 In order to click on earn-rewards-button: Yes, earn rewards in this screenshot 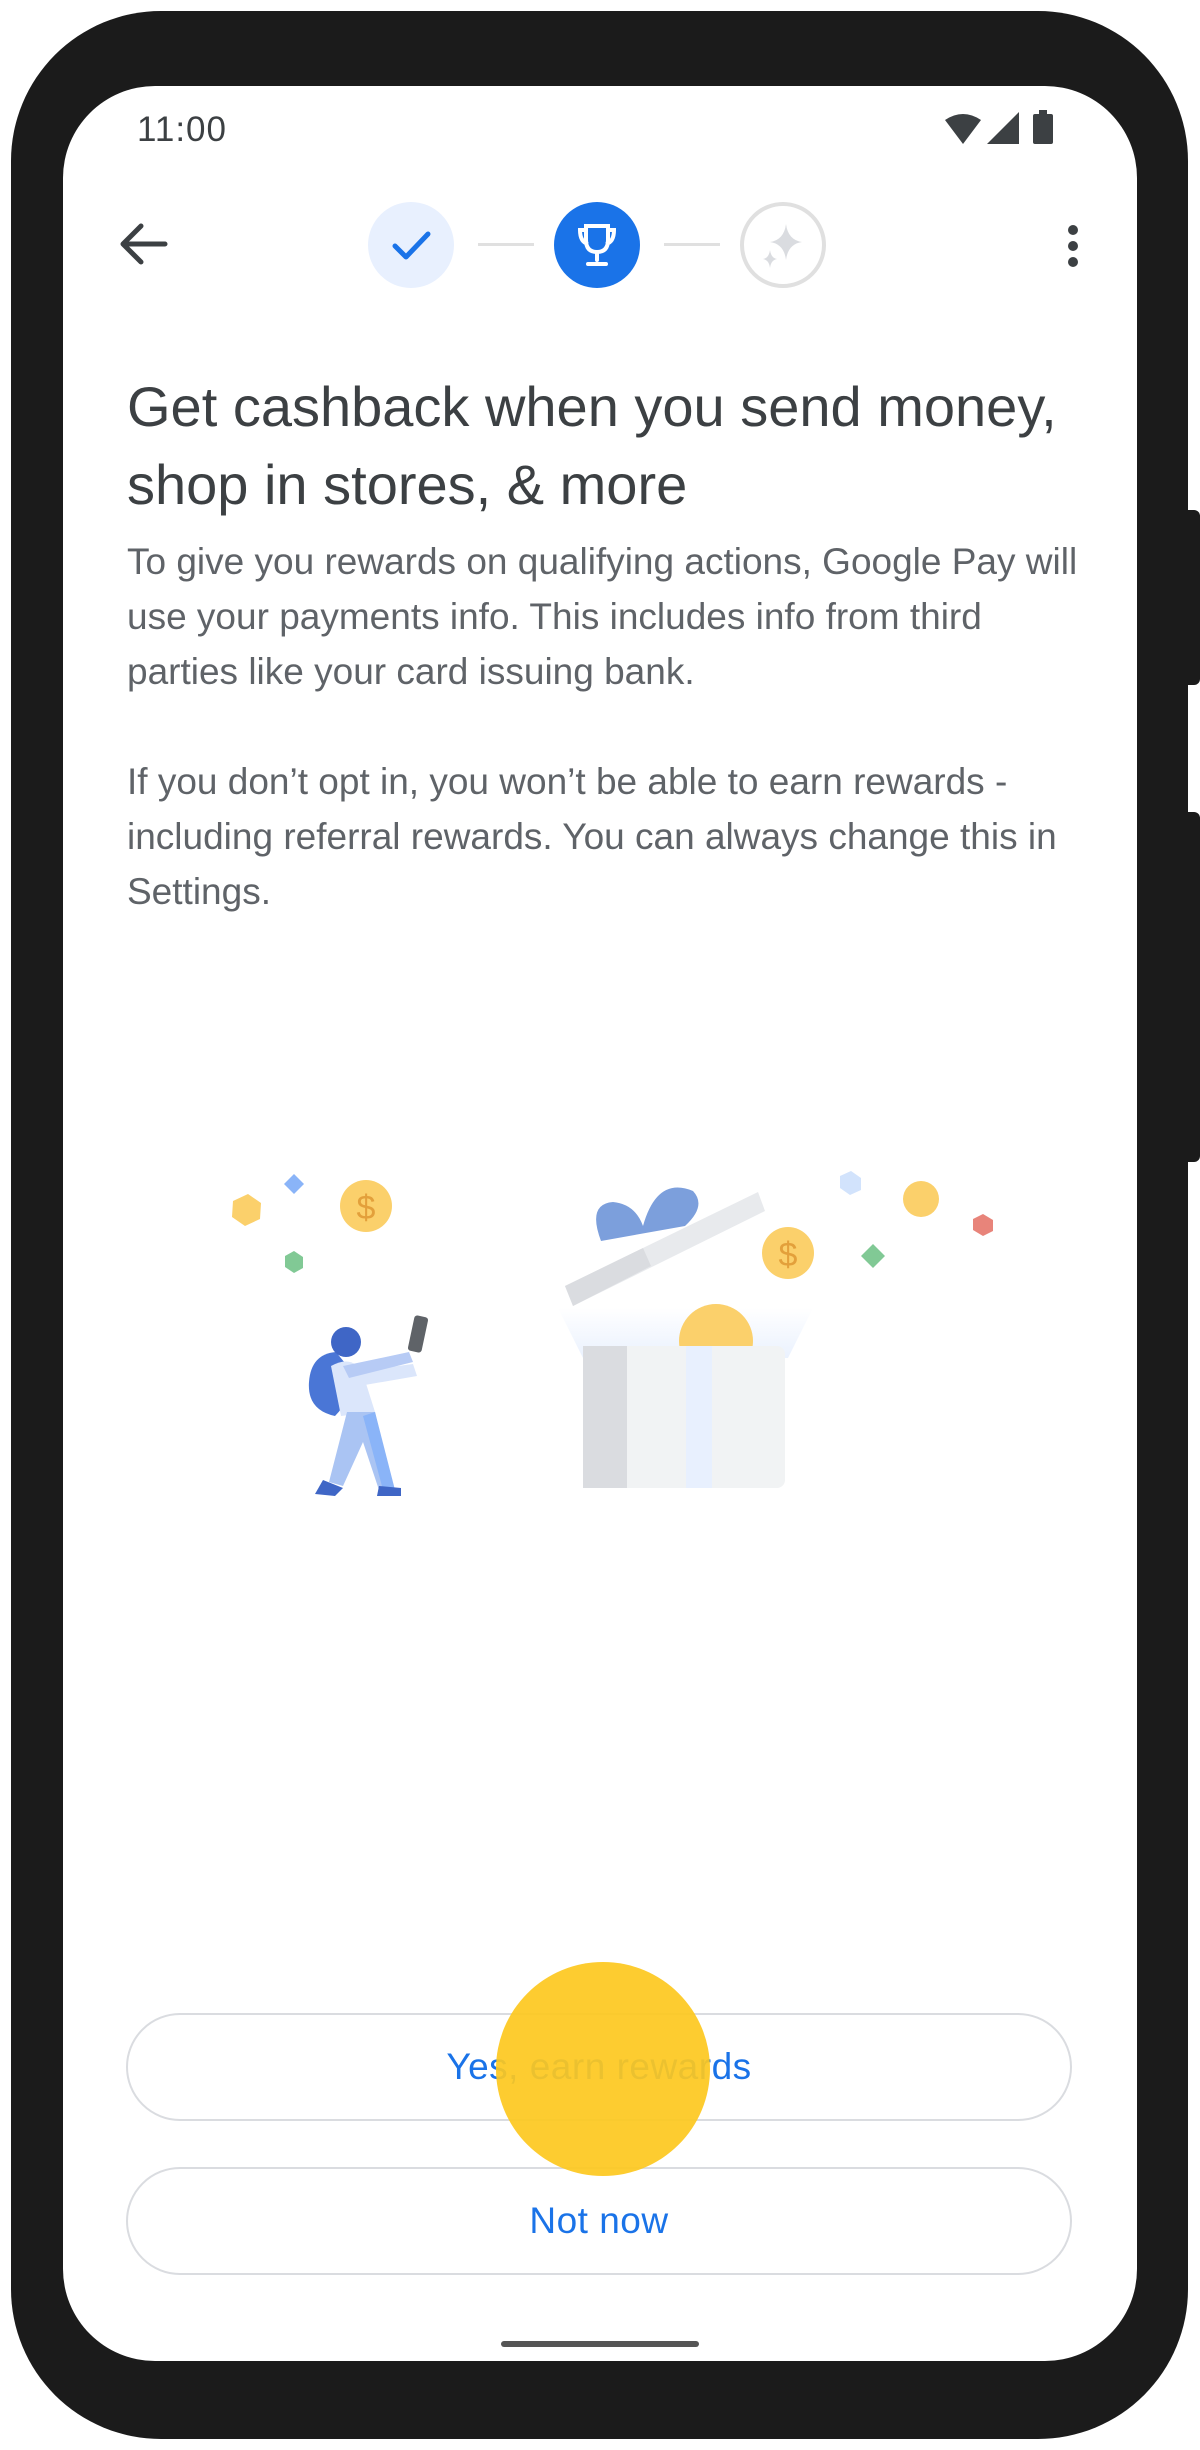, I will do `click(599, 2067)`.